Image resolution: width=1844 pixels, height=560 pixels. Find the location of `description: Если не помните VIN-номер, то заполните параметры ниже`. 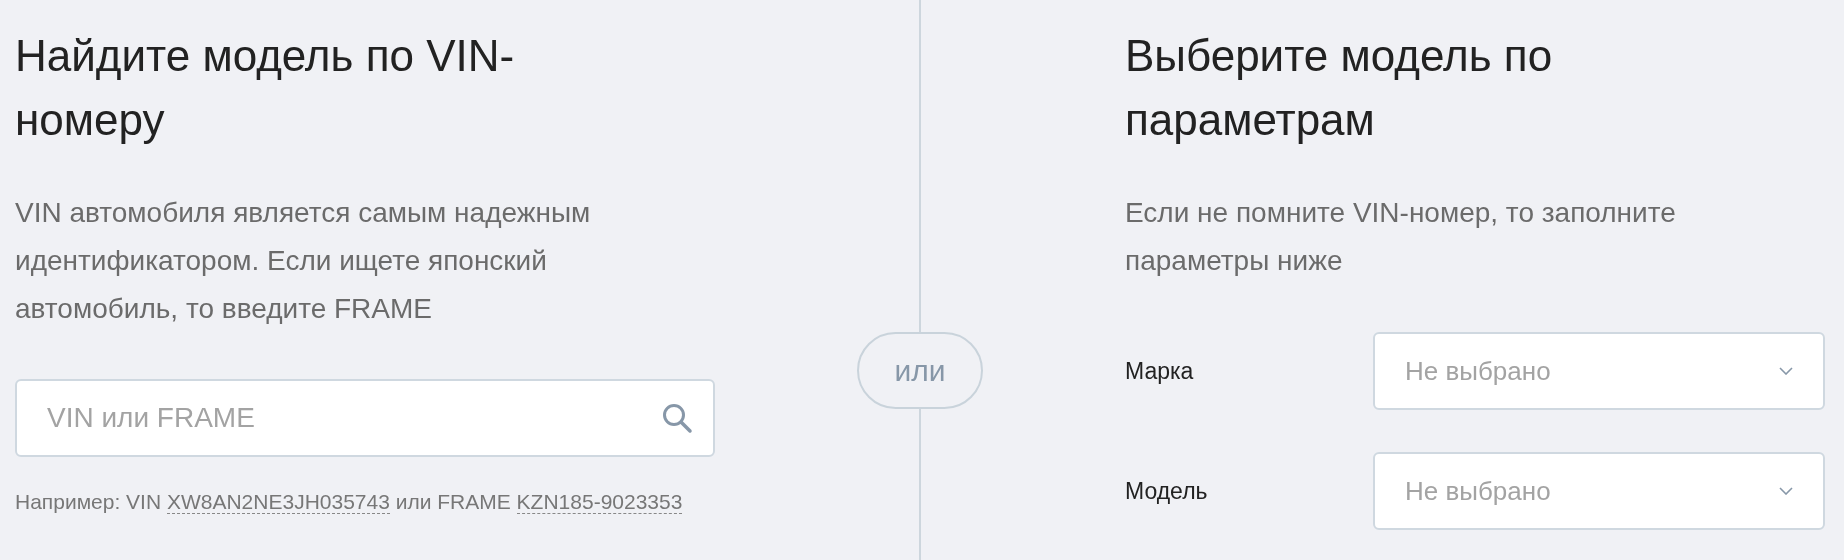

description: Если не помните VIN-номер, то заполните параметры ниже is located at coordinates (1401, 237).